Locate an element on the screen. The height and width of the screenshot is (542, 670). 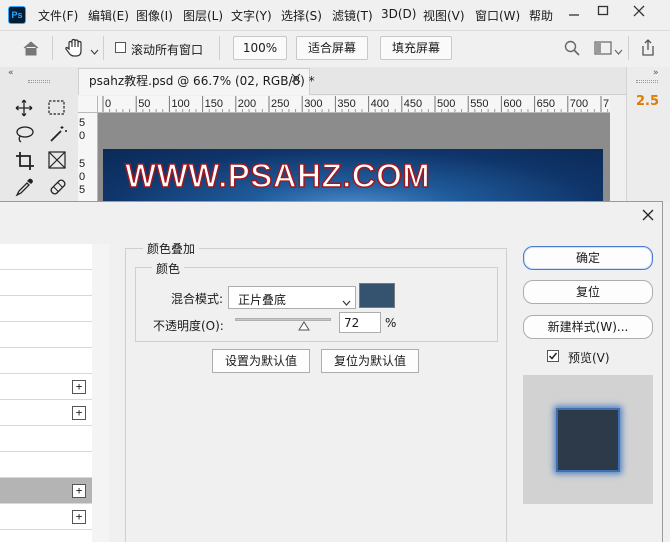
ruler-tick-label: 400 is located at coordinates (380, 104).